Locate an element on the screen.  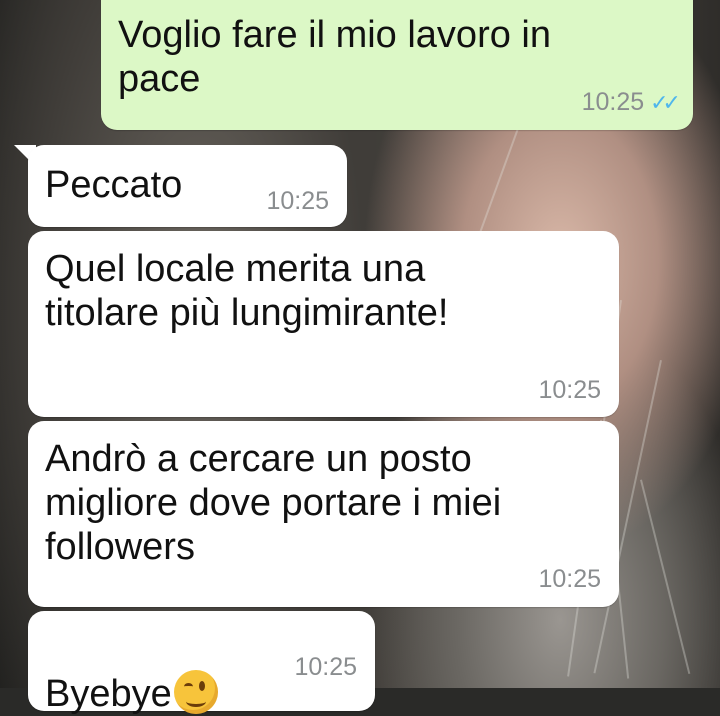
message-text: Peccato is located at coordinates (114, 185).